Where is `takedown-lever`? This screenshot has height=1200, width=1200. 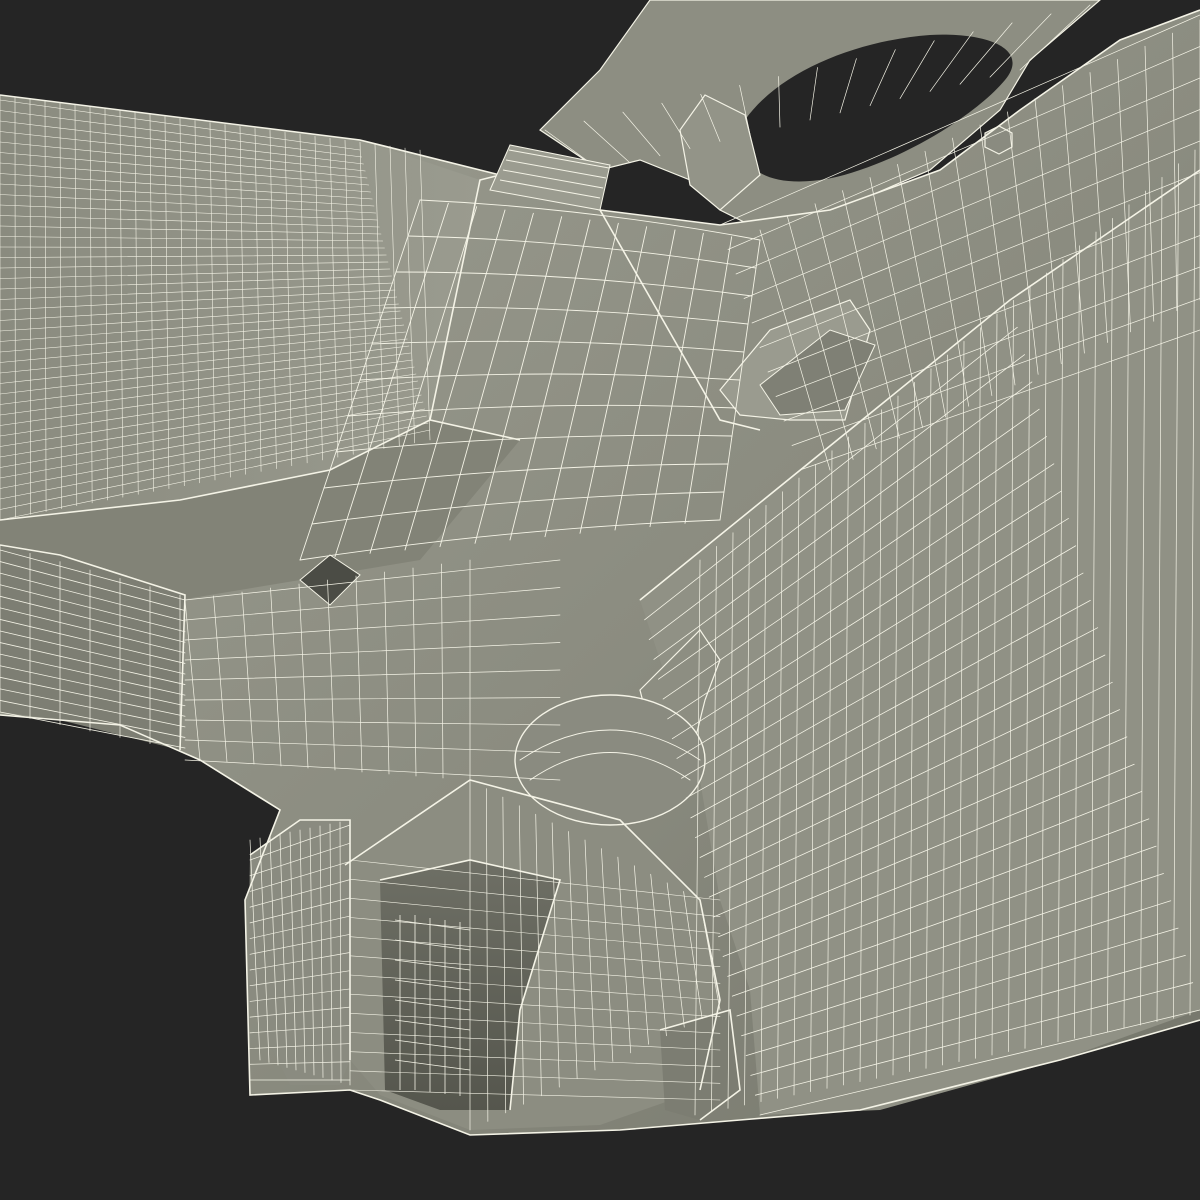 takedown-lever is located at coordinates (610, 760).